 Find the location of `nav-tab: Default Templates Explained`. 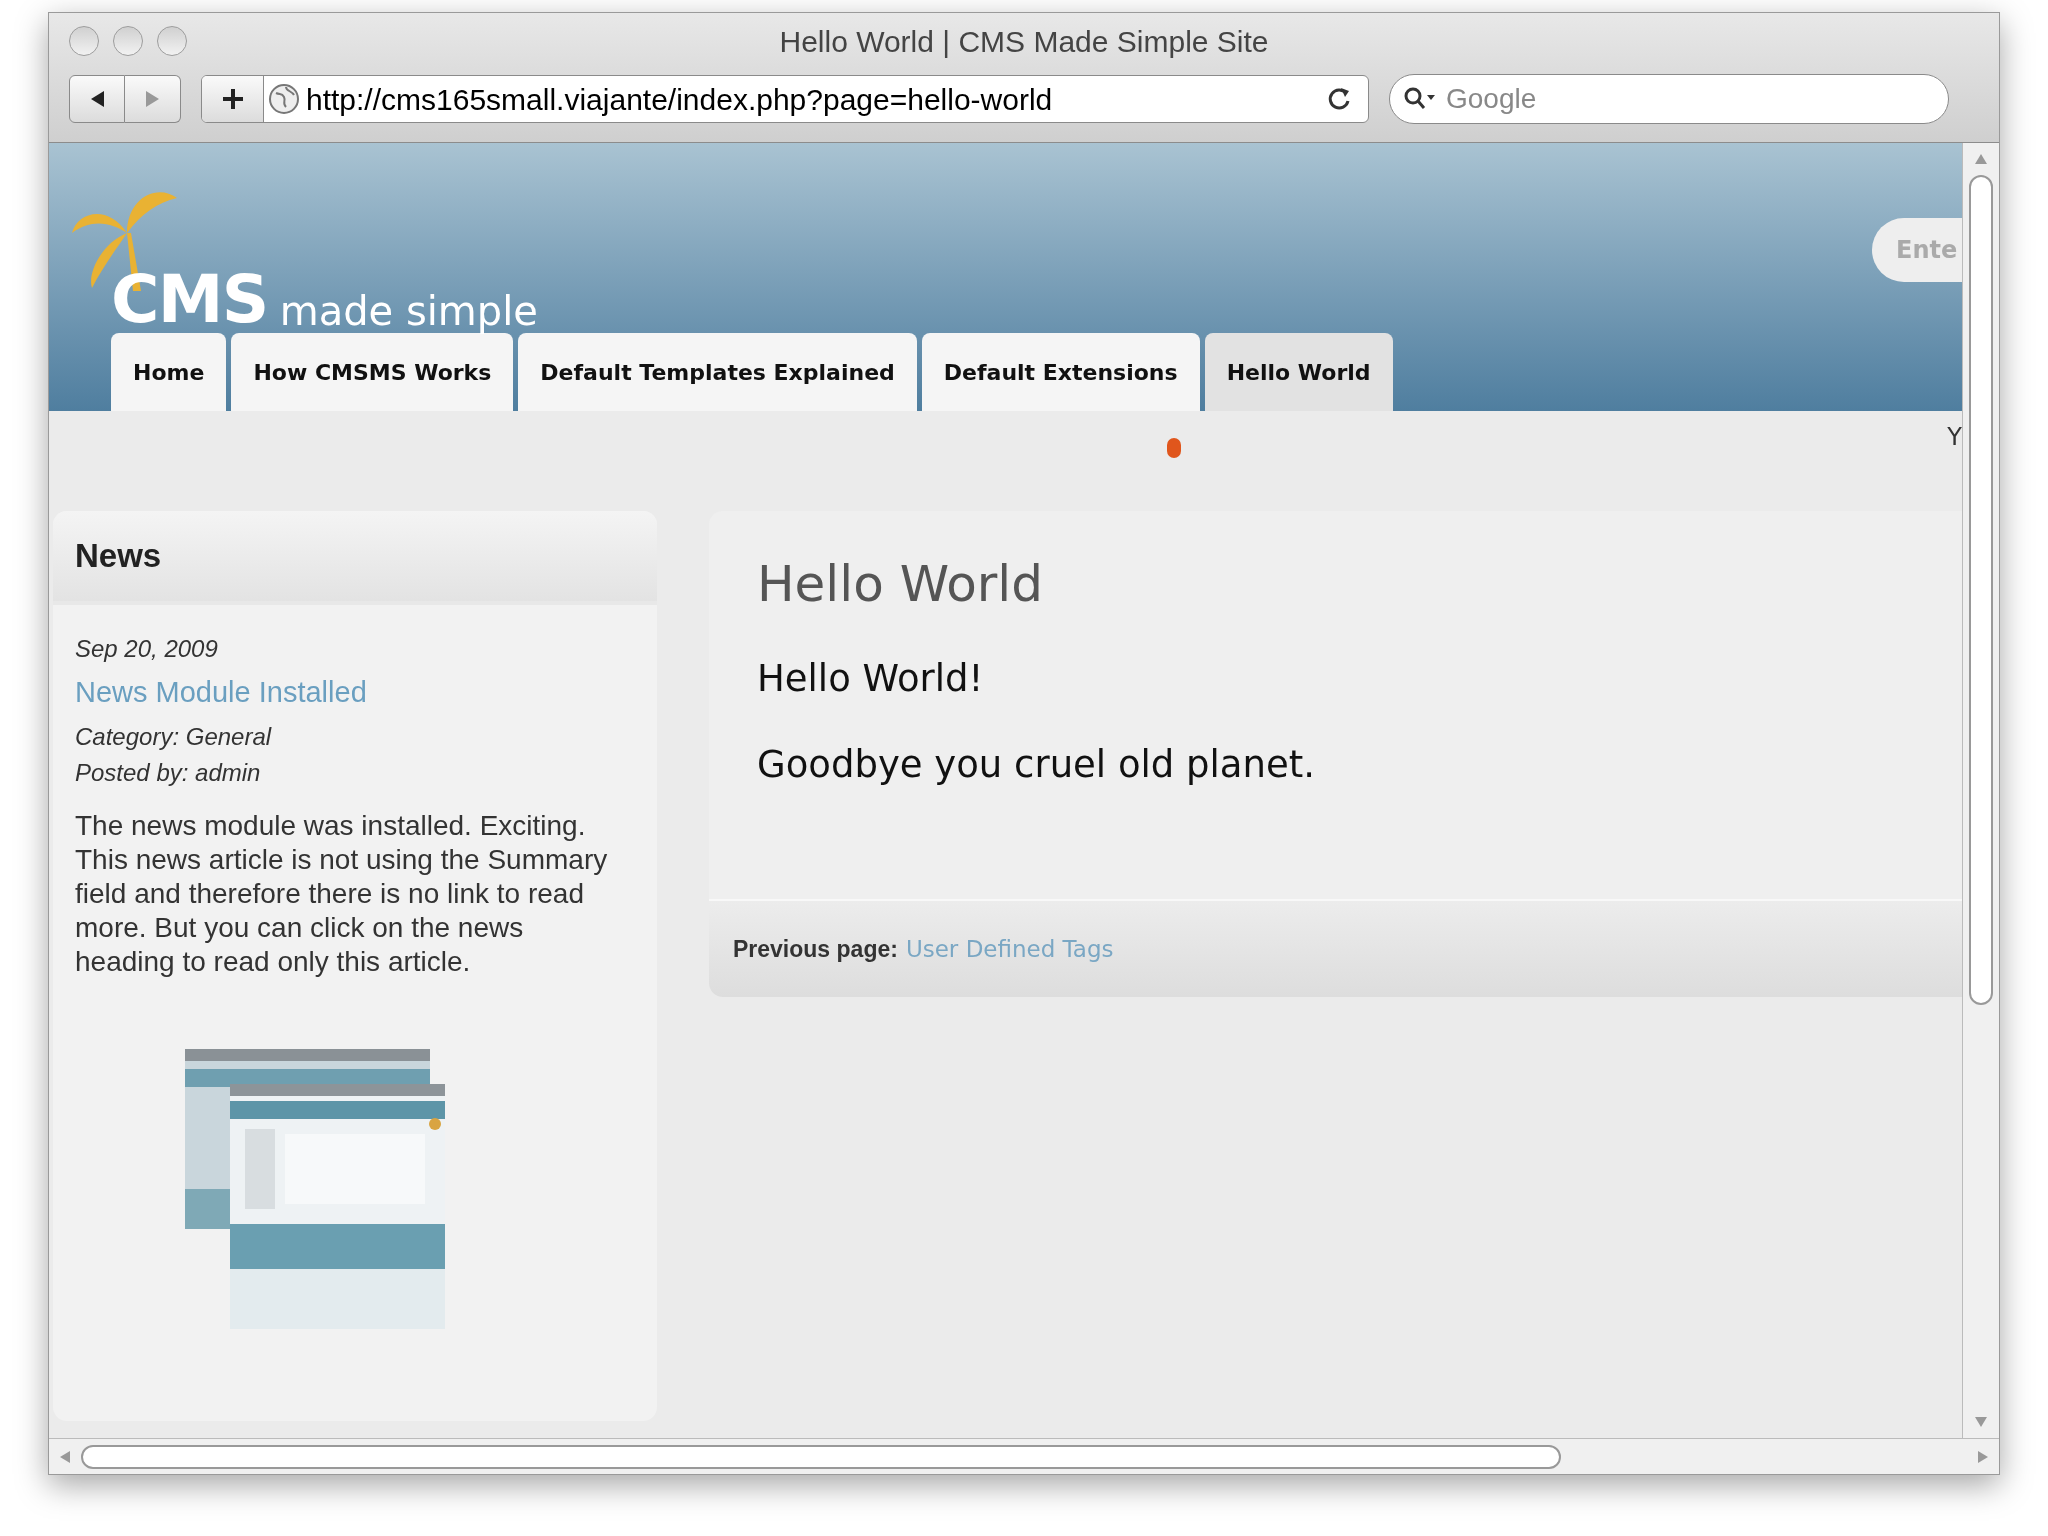

nav-tab: Default Templates Explained is located at coordinates (717, 372).